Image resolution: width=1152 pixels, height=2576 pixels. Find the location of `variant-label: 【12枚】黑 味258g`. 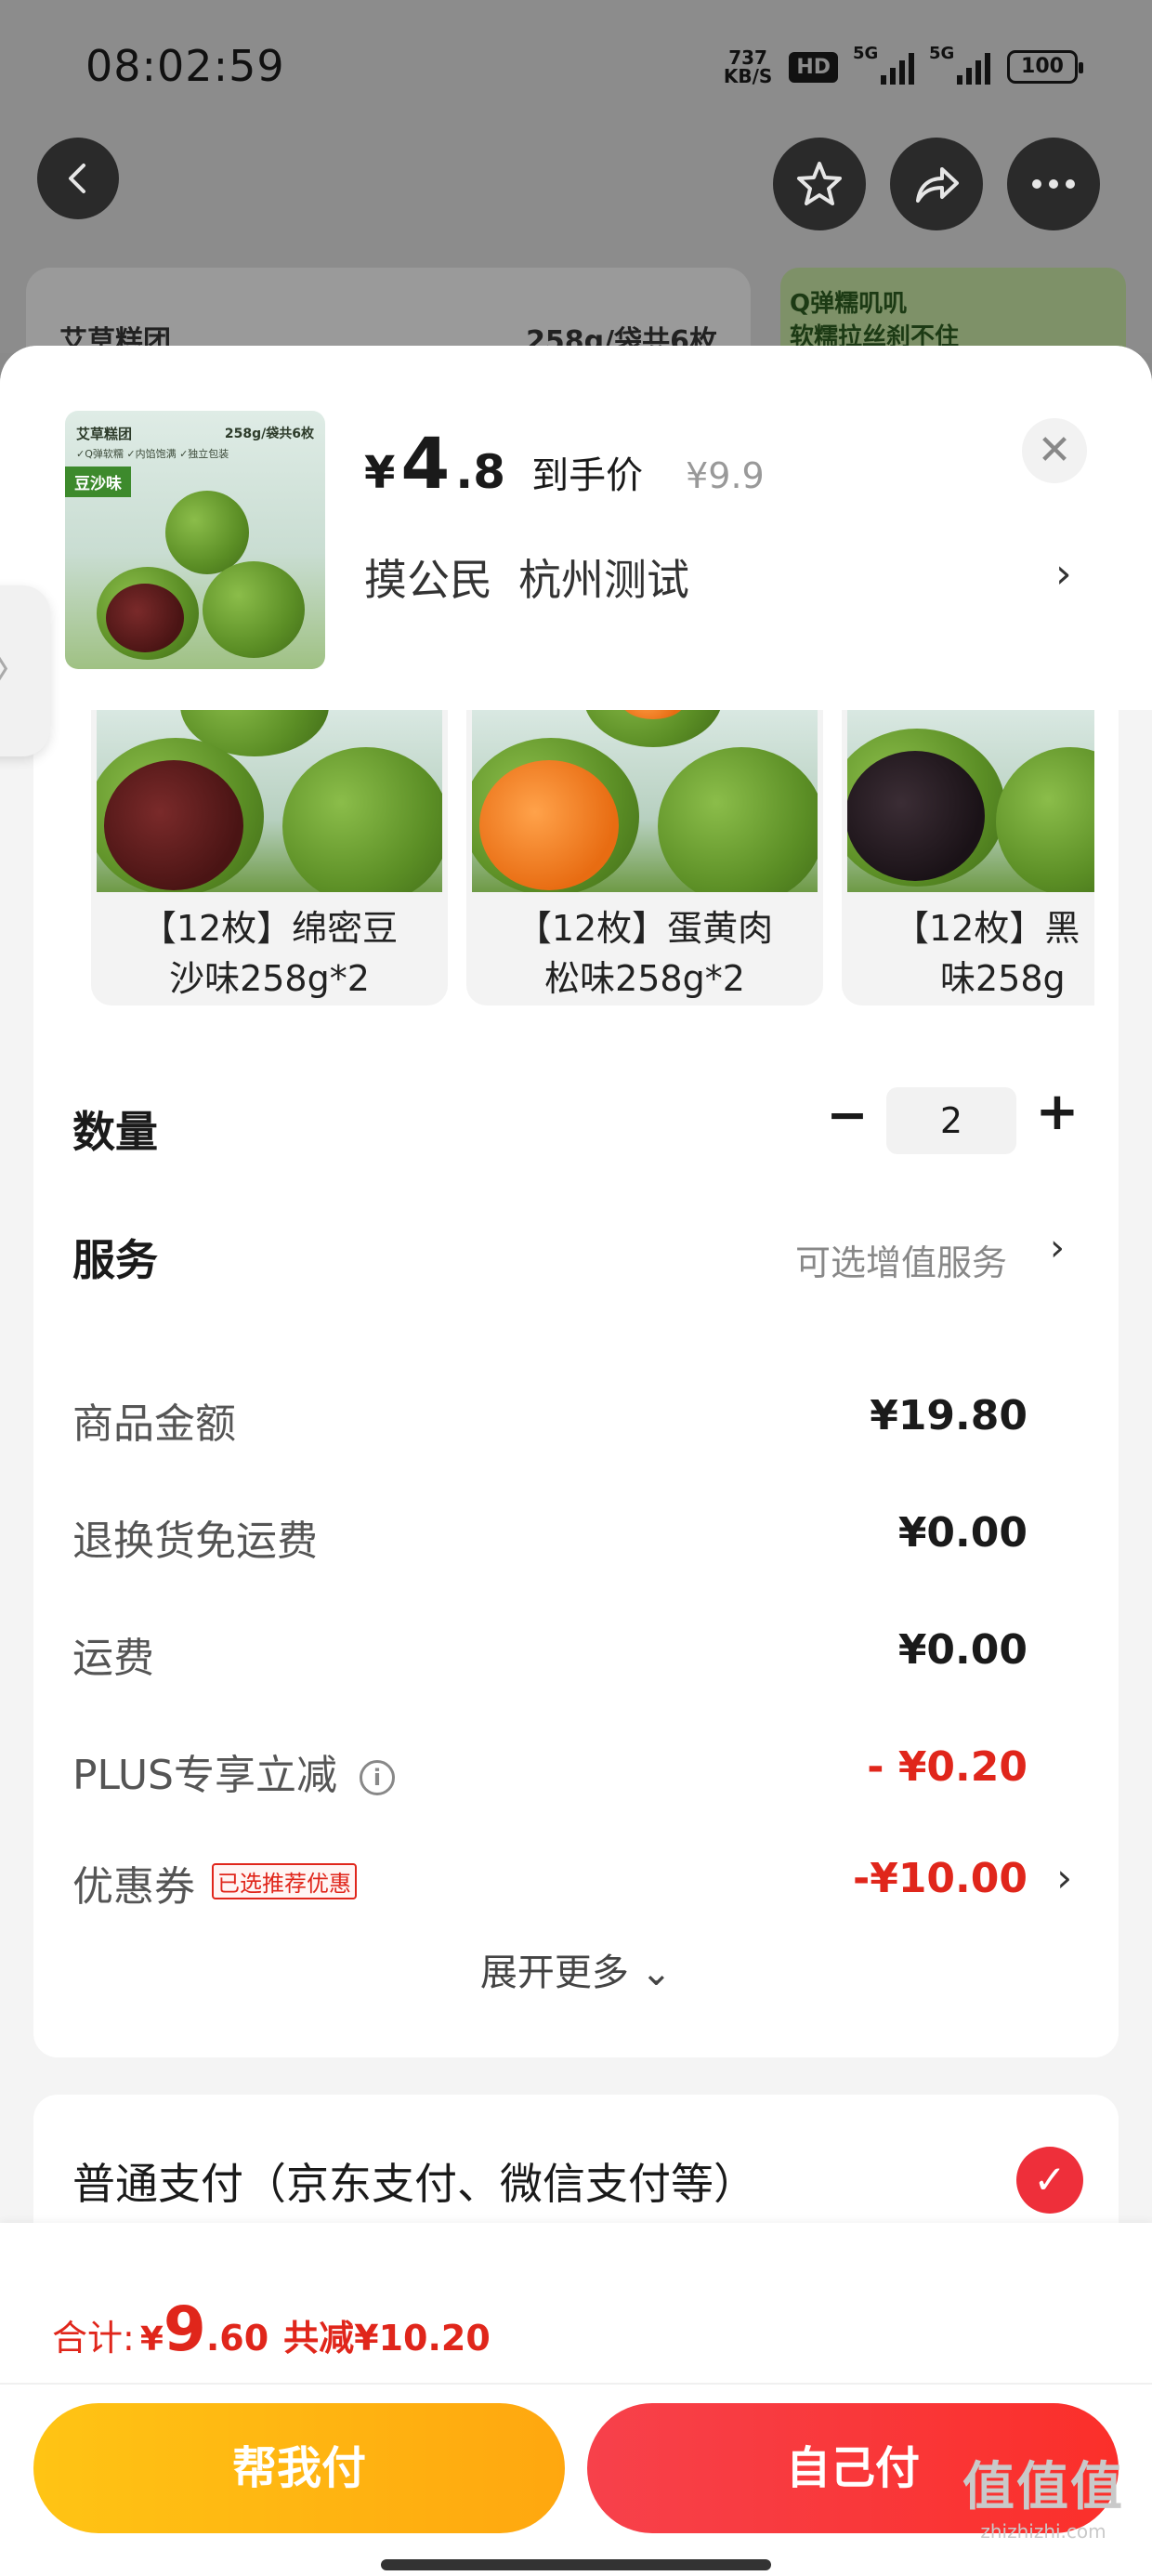

variant-label: 【12枚】黑 味258g is located at coordinates (968, 953).